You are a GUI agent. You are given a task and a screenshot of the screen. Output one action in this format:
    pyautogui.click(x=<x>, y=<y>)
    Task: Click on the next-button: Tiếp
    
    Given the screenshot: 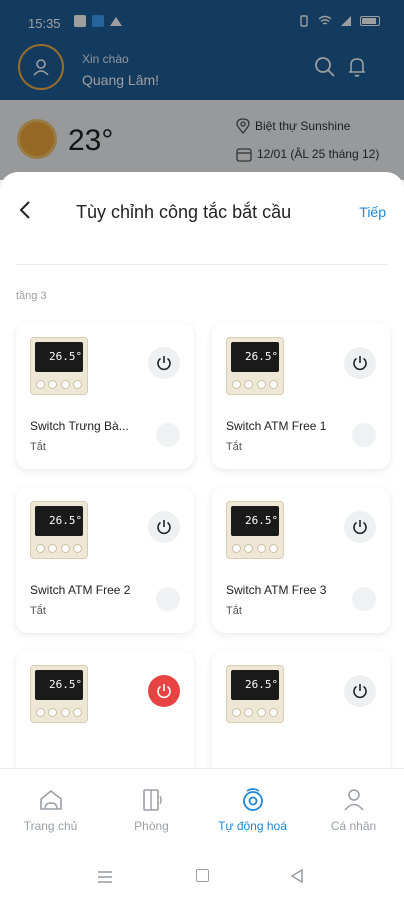 What is the action you would take?
    pyautogui.click(x=372, y=212)
    